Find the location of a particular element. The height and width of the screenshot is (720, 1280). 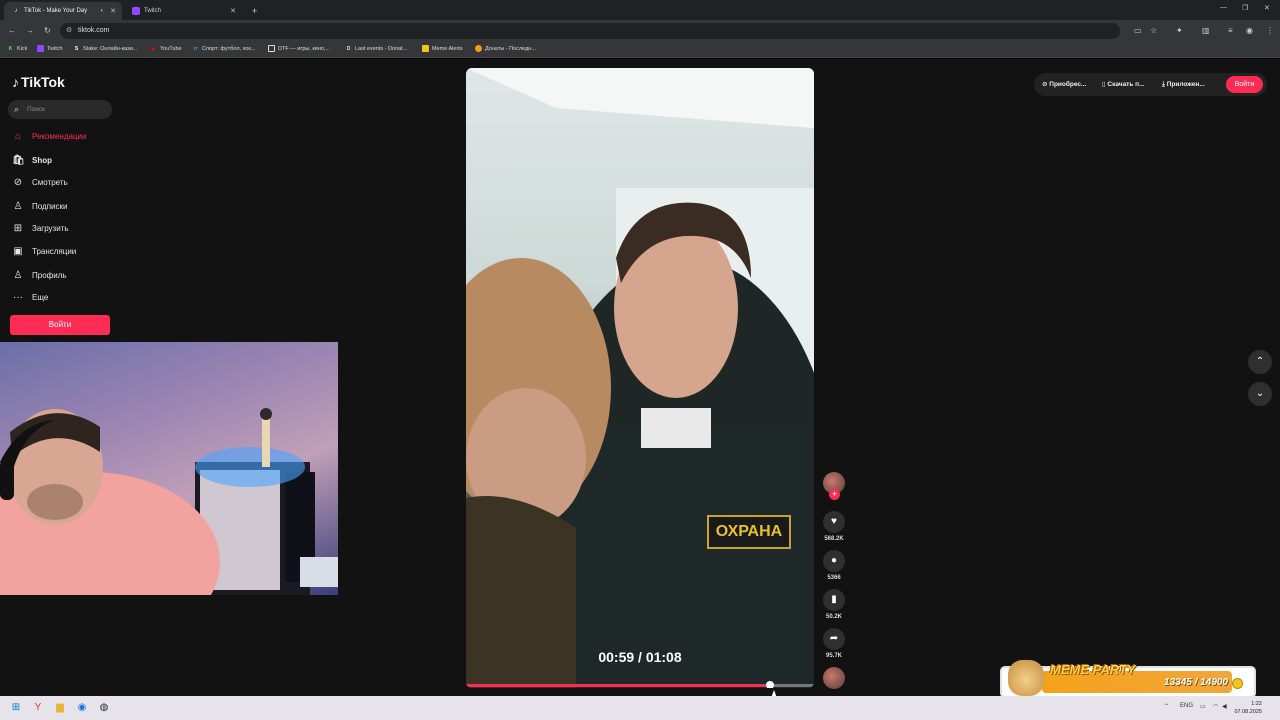

chevron-down-icon: ⌄ is located at coordinates (1260, 394).